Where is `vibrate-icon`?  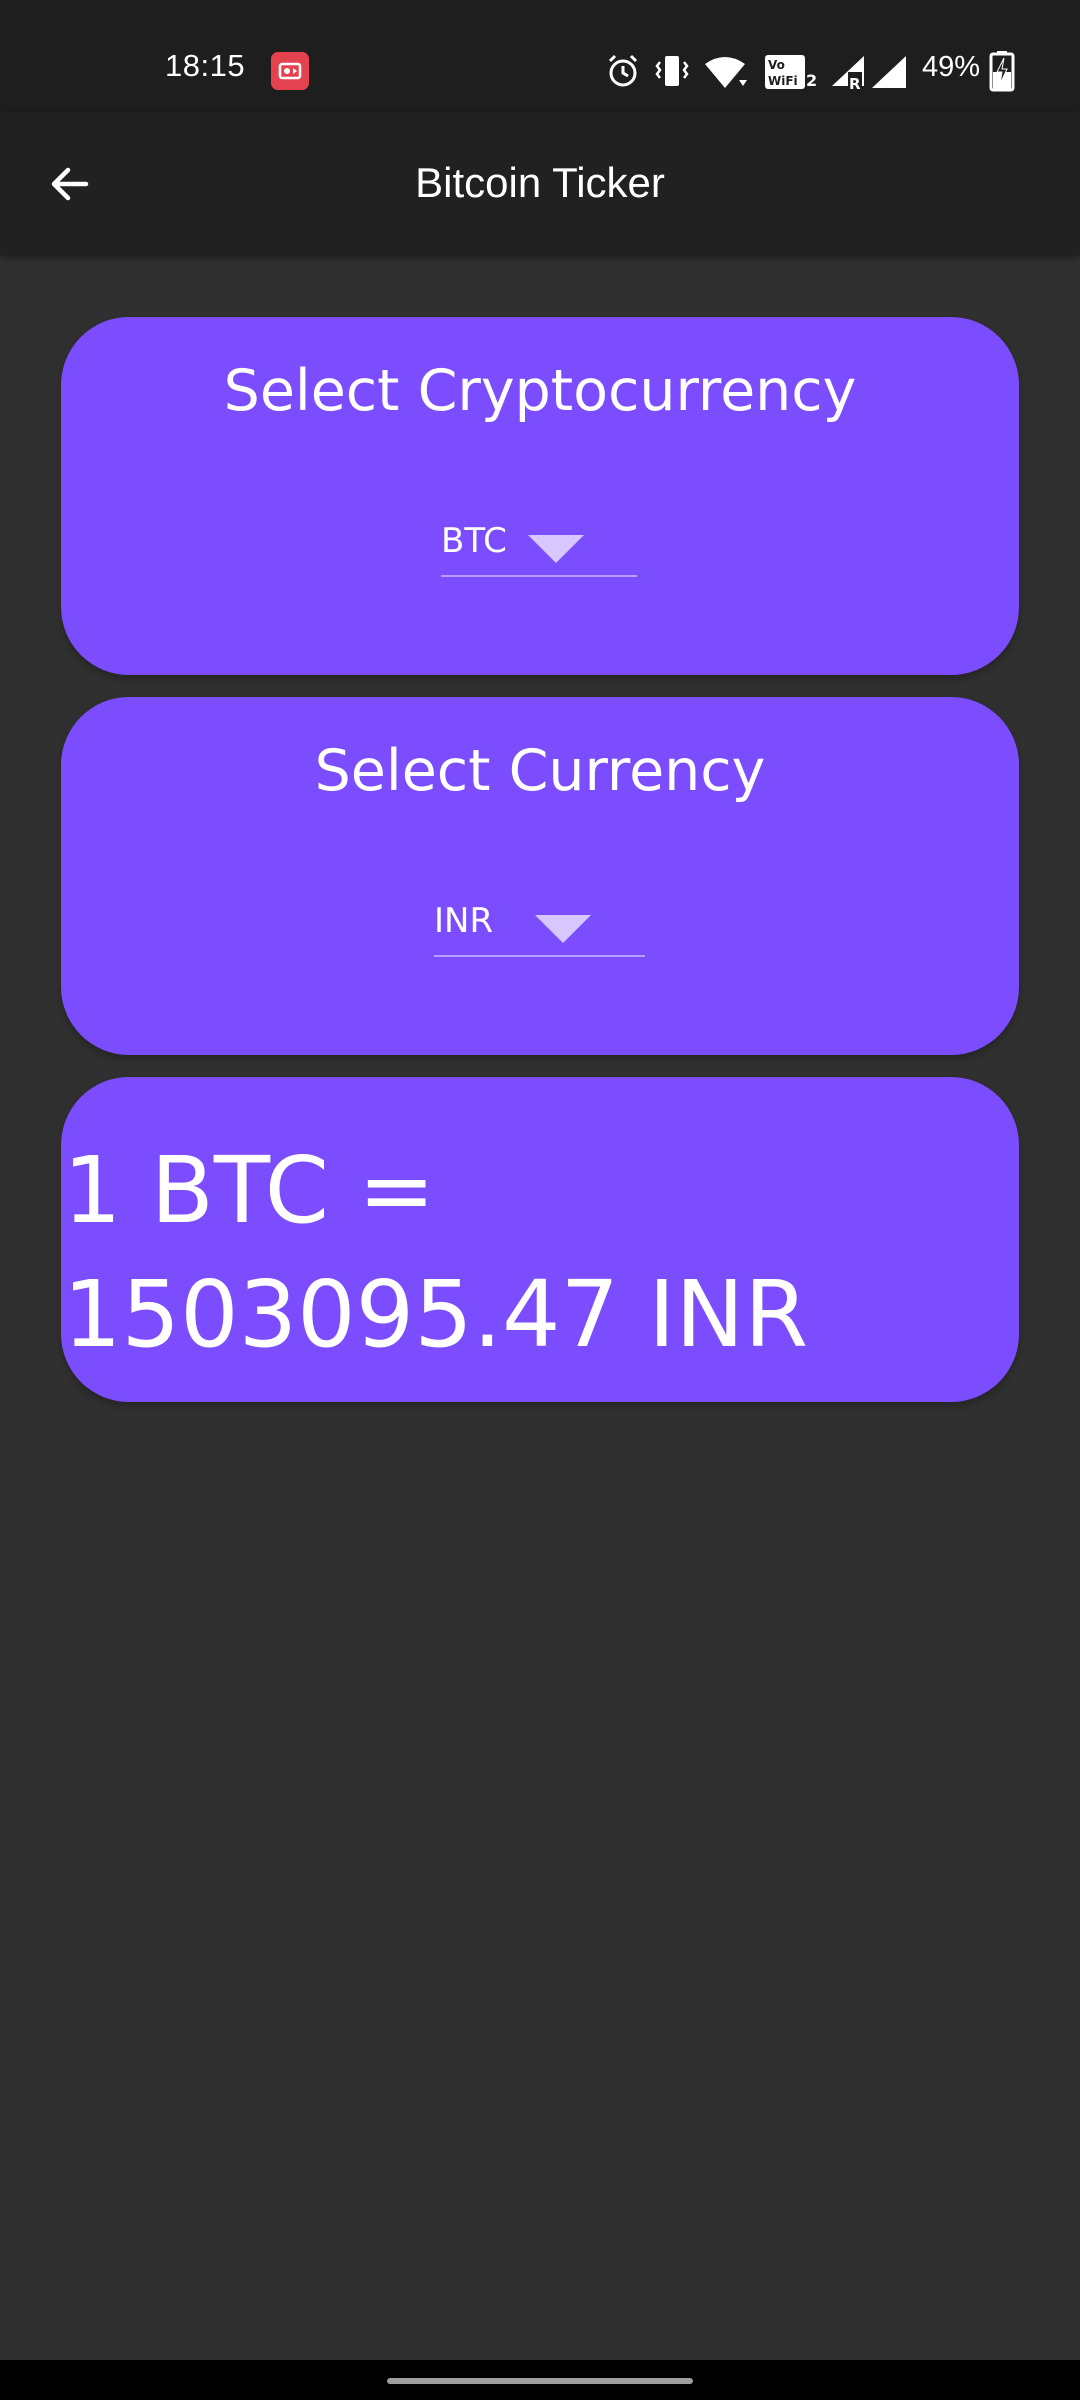
vibrate-icon is located at coordinates (672, 71).